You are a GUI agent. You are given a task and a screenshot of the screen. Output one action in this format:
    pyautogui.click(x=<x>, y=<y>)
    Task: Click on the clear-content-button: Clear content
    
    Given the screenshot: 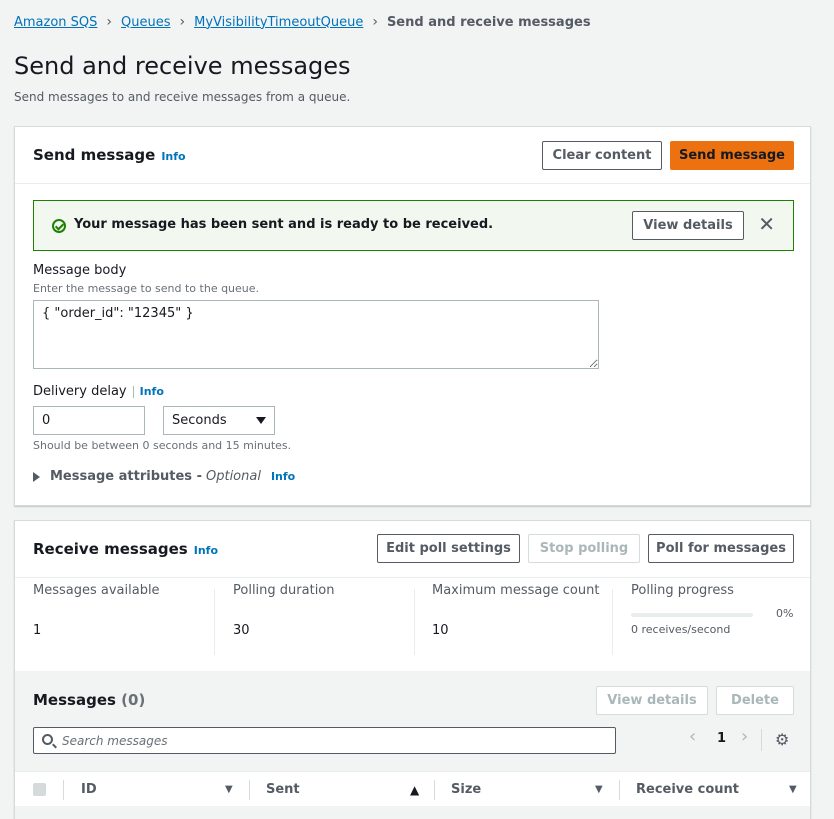 What is the action you would take?
    pyautogui.click(x=602, y=155)
    